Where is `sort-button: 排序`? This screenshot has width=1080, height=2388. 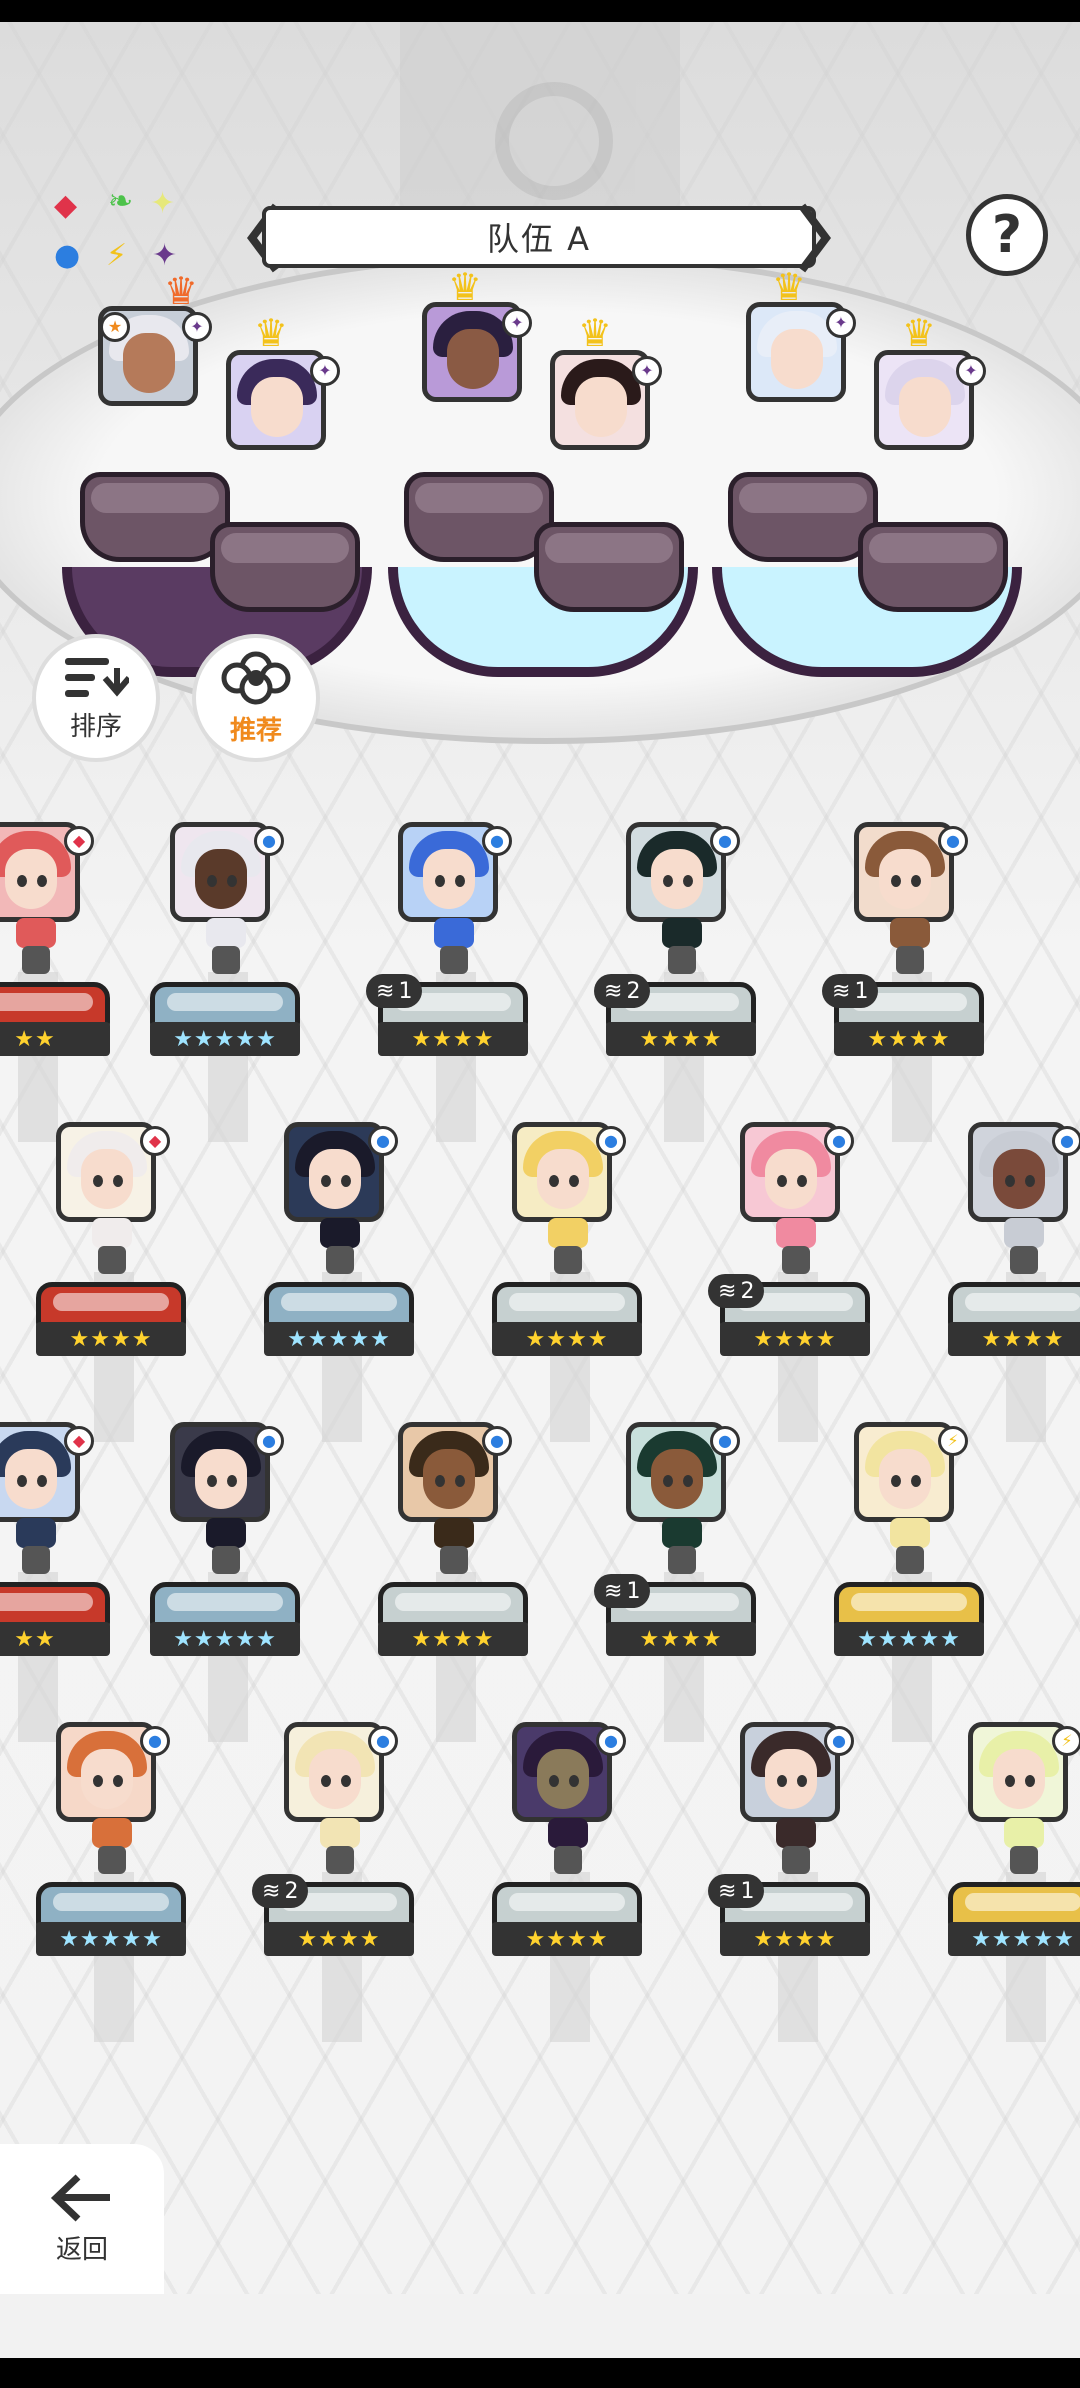 sort-button: 排序 is located at coordinates (96, 698).